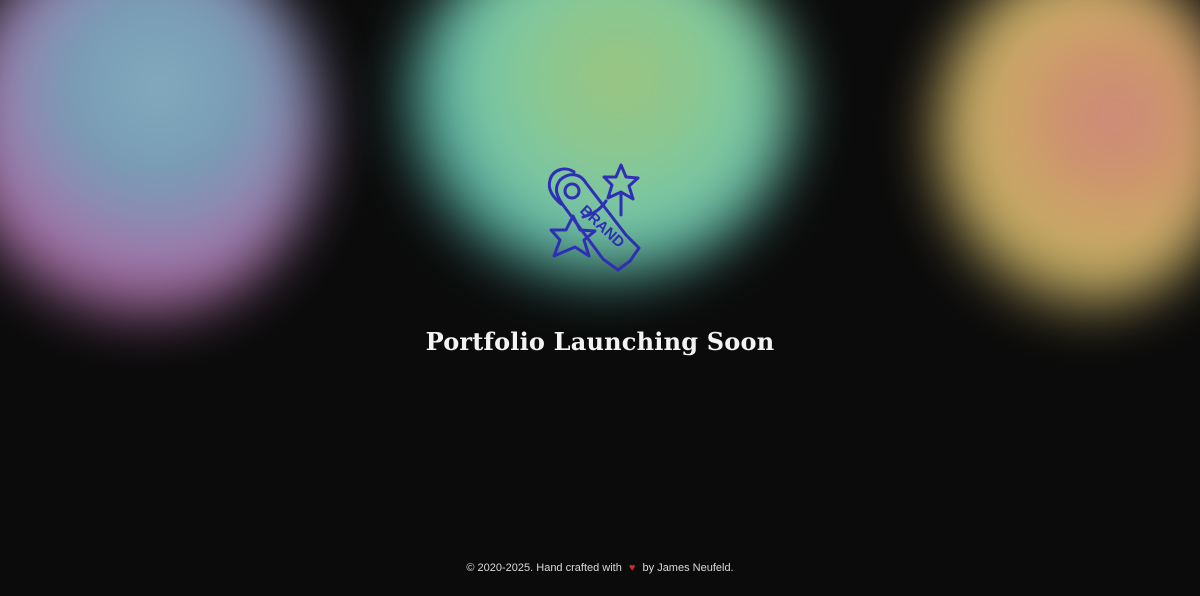  Describe the element at coordinates (594, 217) in the screenshot. I see `brand-tag-with-stars-icon: BRAND` at that location.